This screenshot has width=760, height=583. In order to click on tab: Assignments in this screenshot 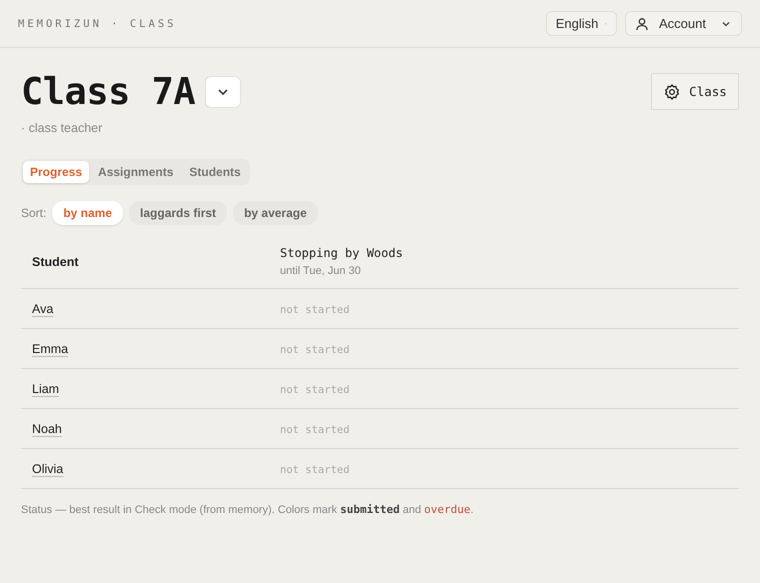, I will do `click(135, 172)`.